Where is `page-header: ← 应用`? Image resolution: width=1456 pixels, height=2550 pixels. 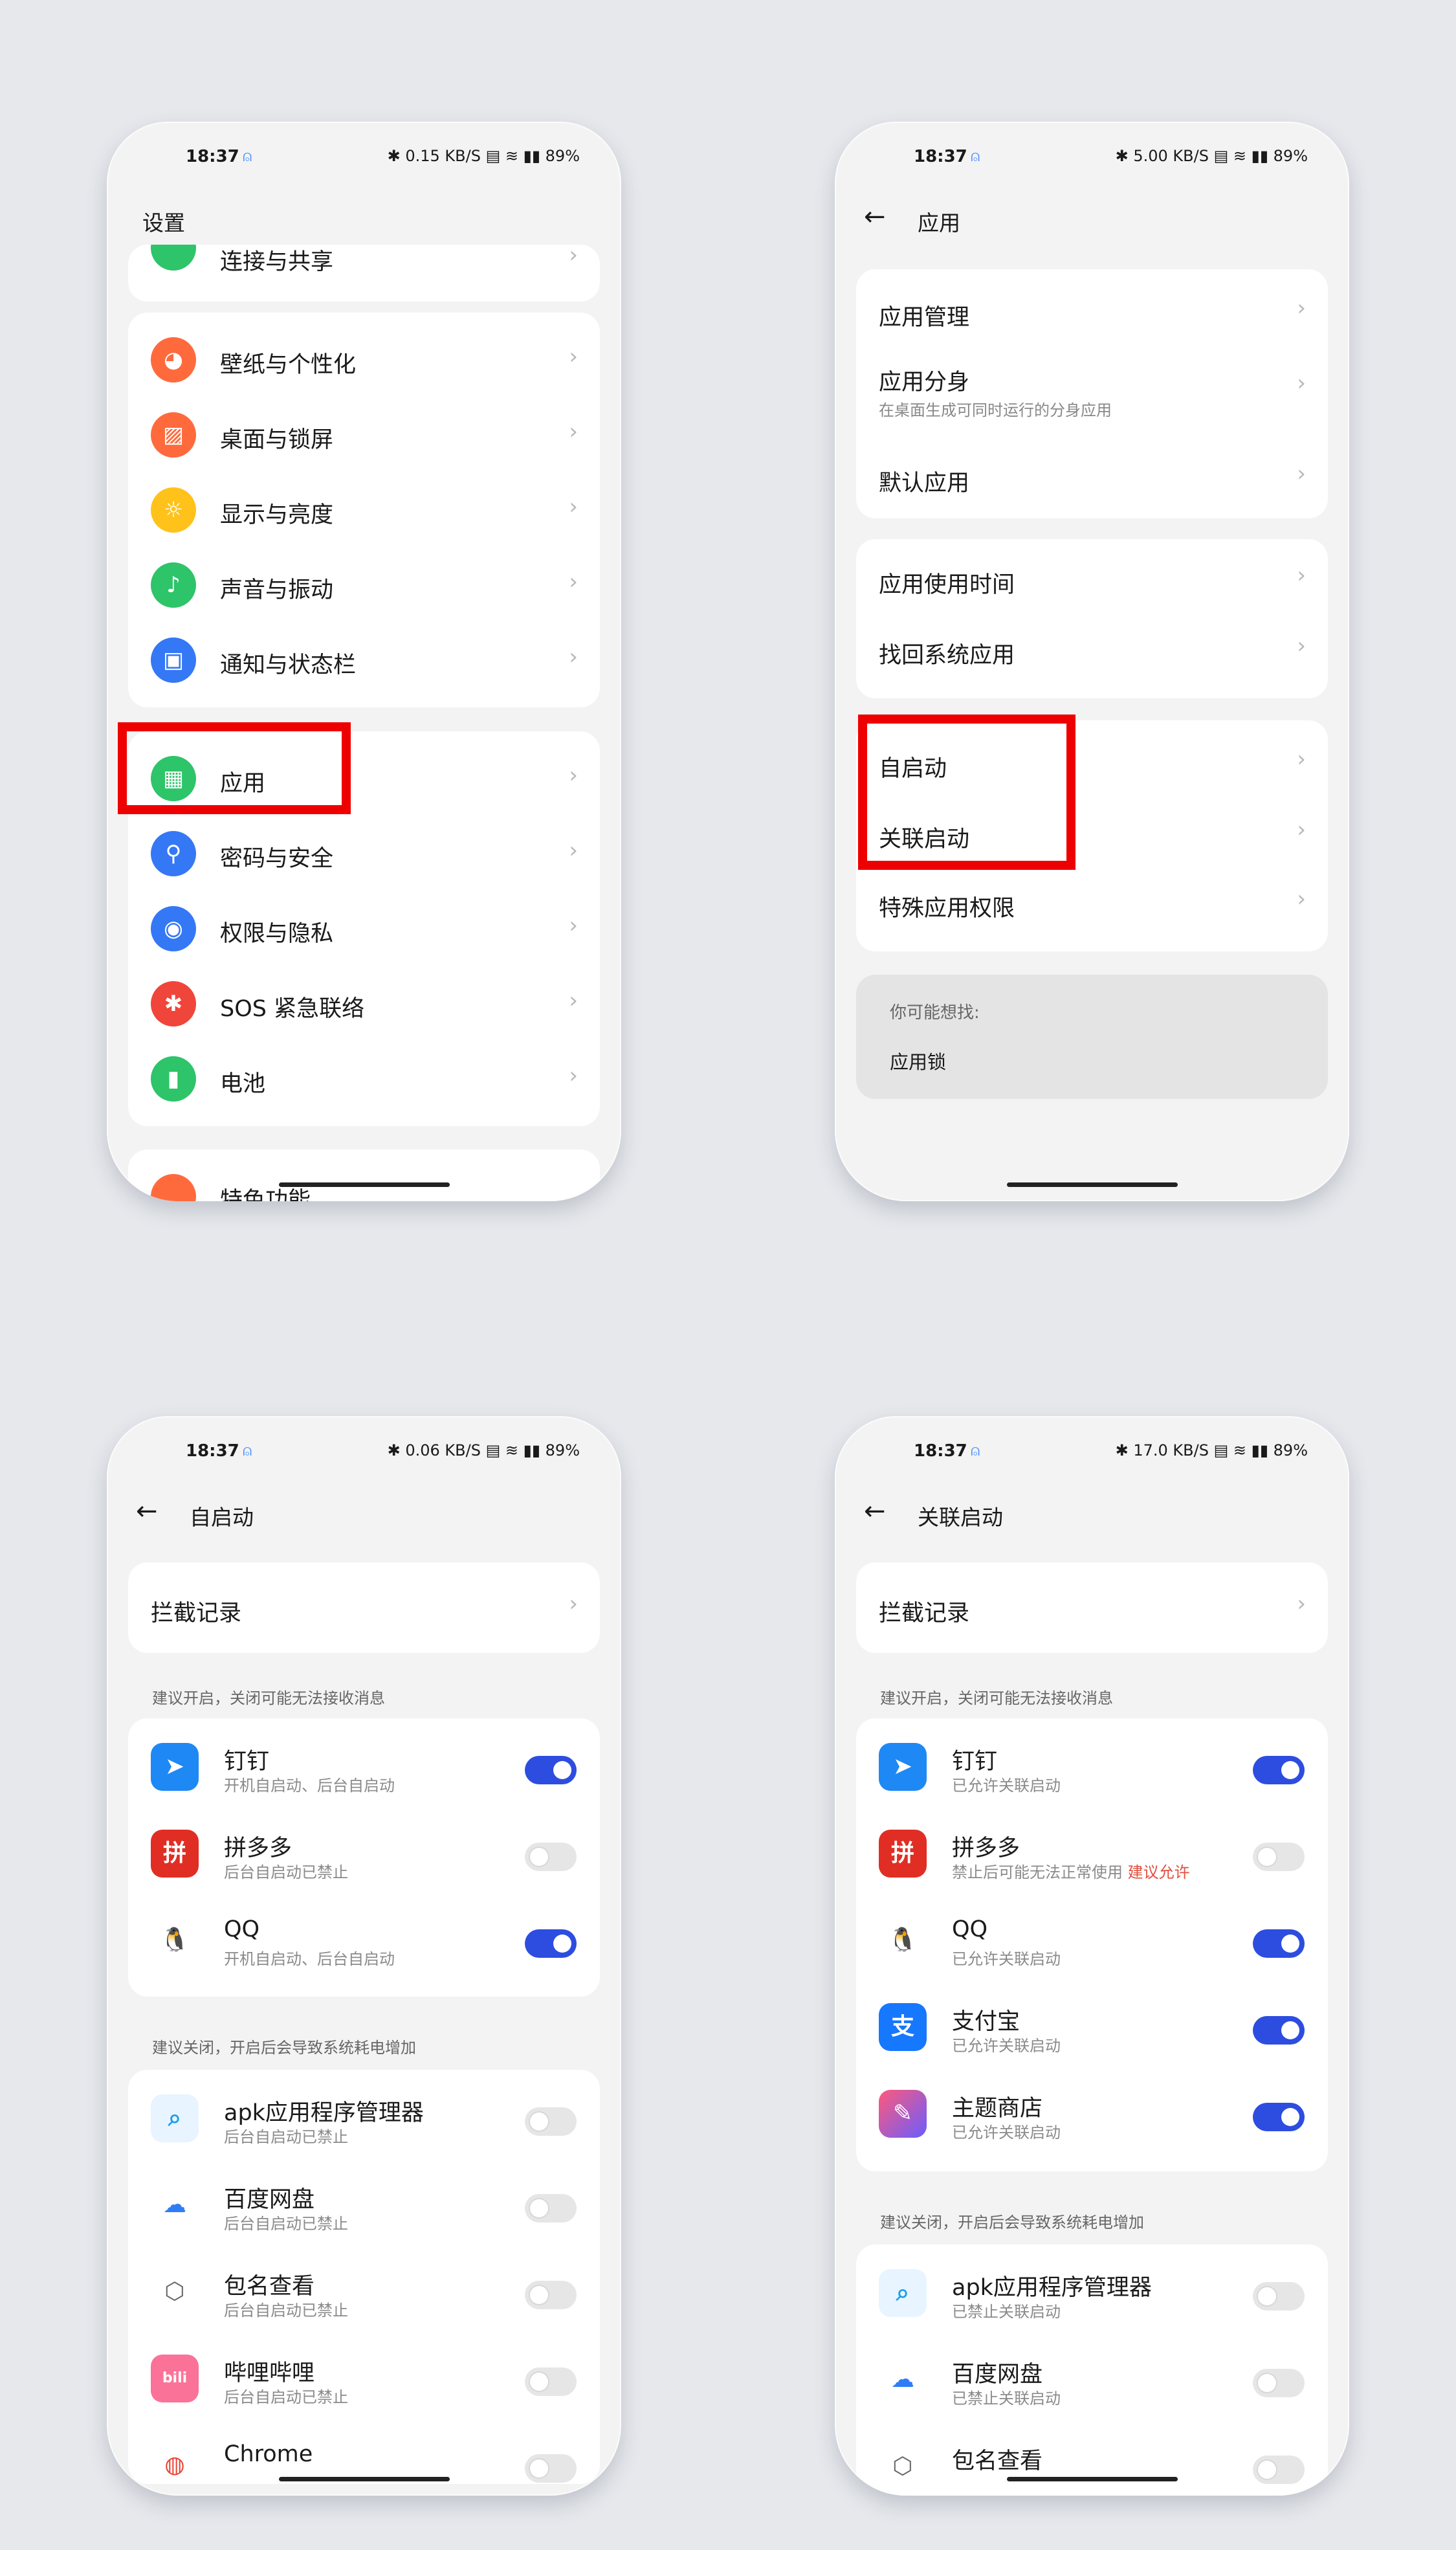 page-header: ← 应用 is located at coordinates (1092, 216).